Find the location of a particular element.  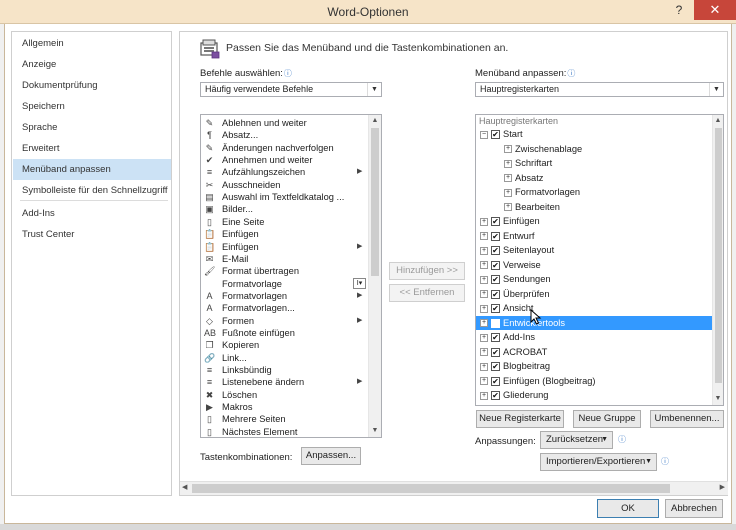

ribbon-tab-row: + ✔ Gliederung is located at coordinates (596, 395).